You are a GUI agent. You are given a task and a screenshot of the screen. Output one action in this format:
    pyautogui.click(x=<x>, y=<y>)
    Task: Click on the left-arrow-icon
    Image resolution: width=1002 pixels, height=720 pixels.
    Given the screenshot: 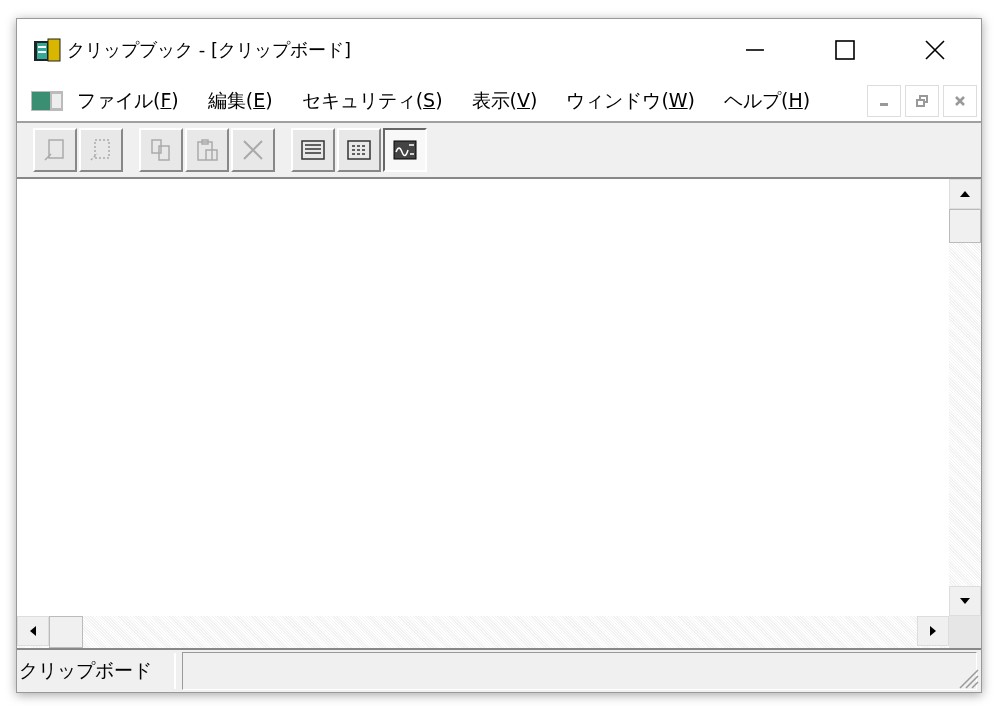 What is the action you would take?
    pyautogui.click(x=33, y=631)
    